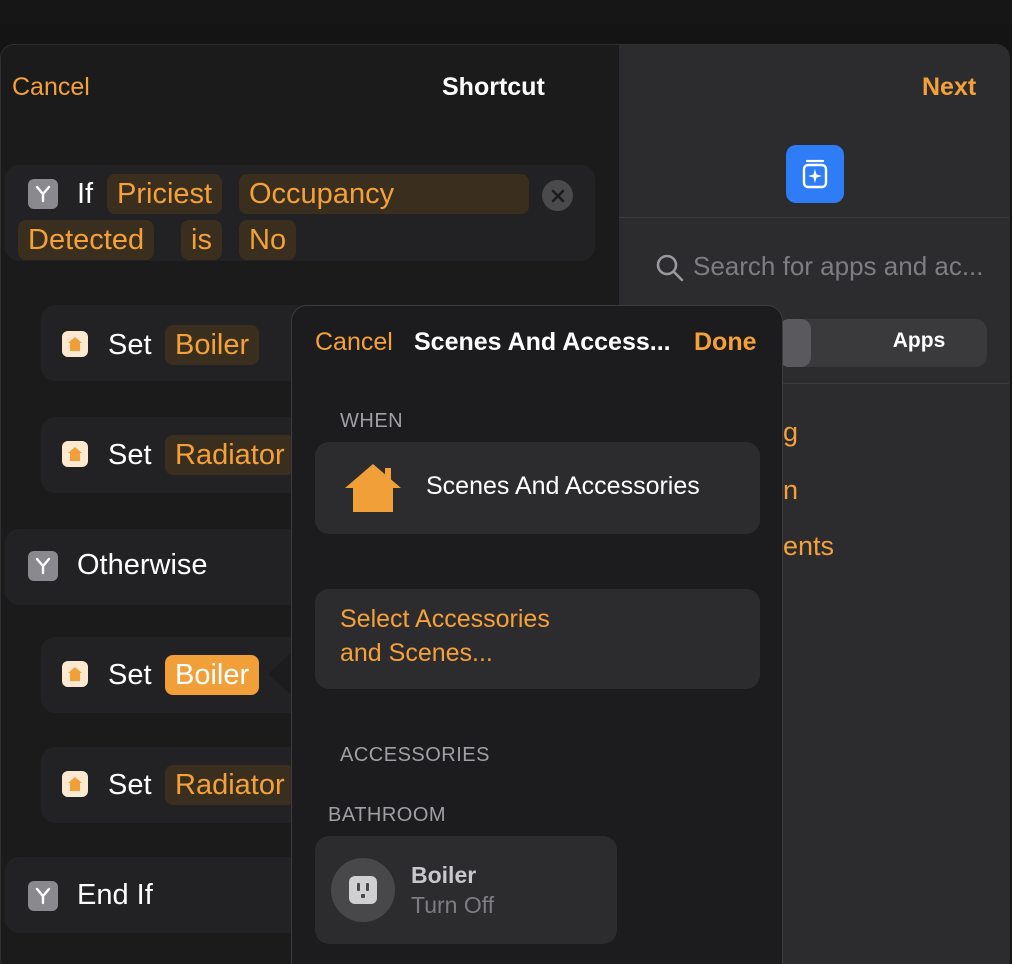  What do you see at coordinates (373, 488) in the screenshot?
I see `house-icon` at bounding box center [373, 488].